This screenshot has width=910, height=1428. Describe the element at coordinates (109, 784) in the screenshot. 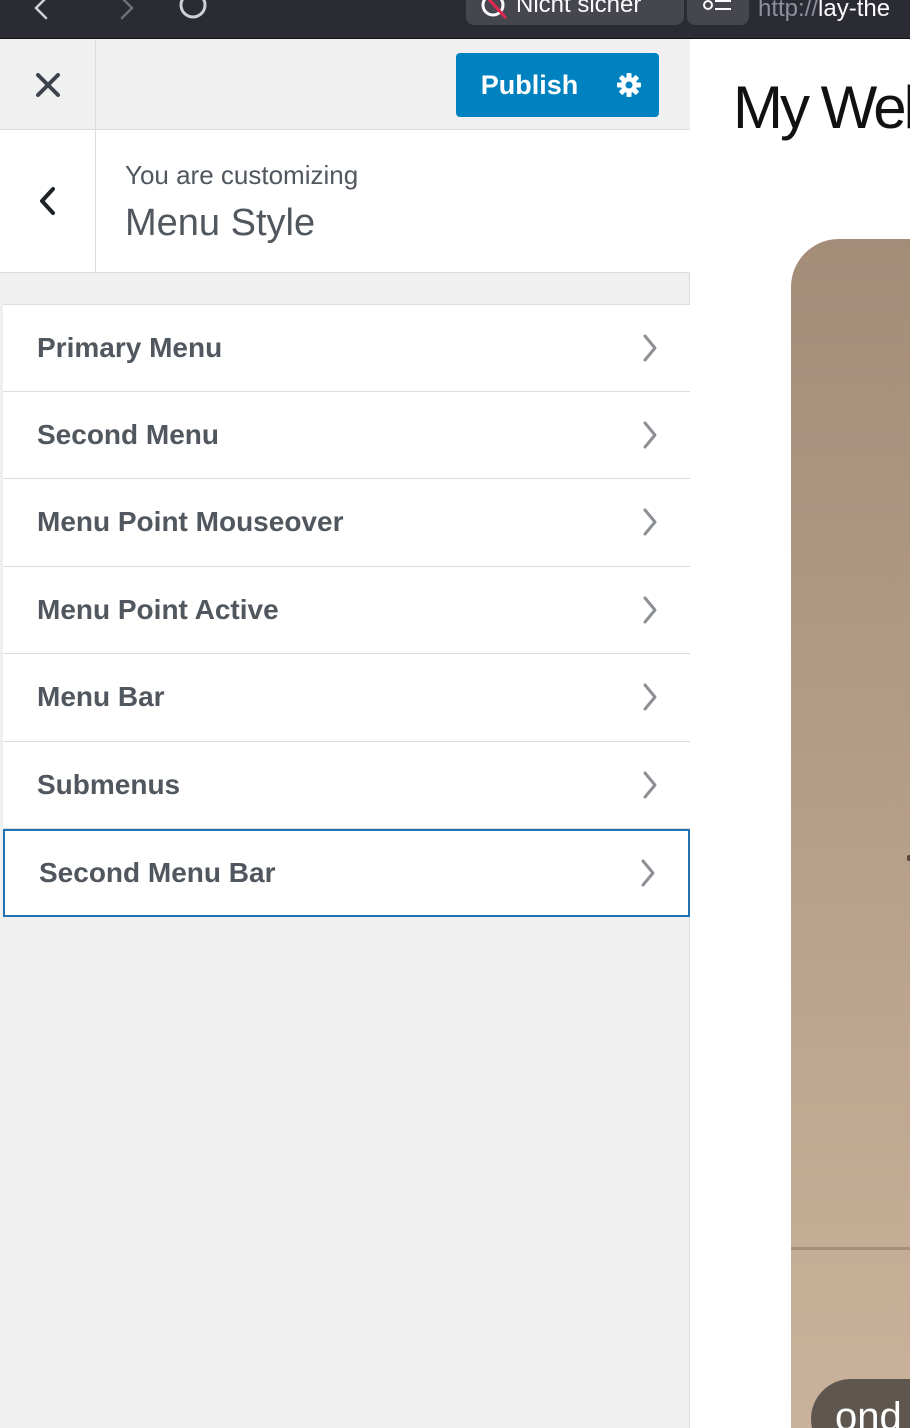

I see `menu-item-label: Submenus` at that location.